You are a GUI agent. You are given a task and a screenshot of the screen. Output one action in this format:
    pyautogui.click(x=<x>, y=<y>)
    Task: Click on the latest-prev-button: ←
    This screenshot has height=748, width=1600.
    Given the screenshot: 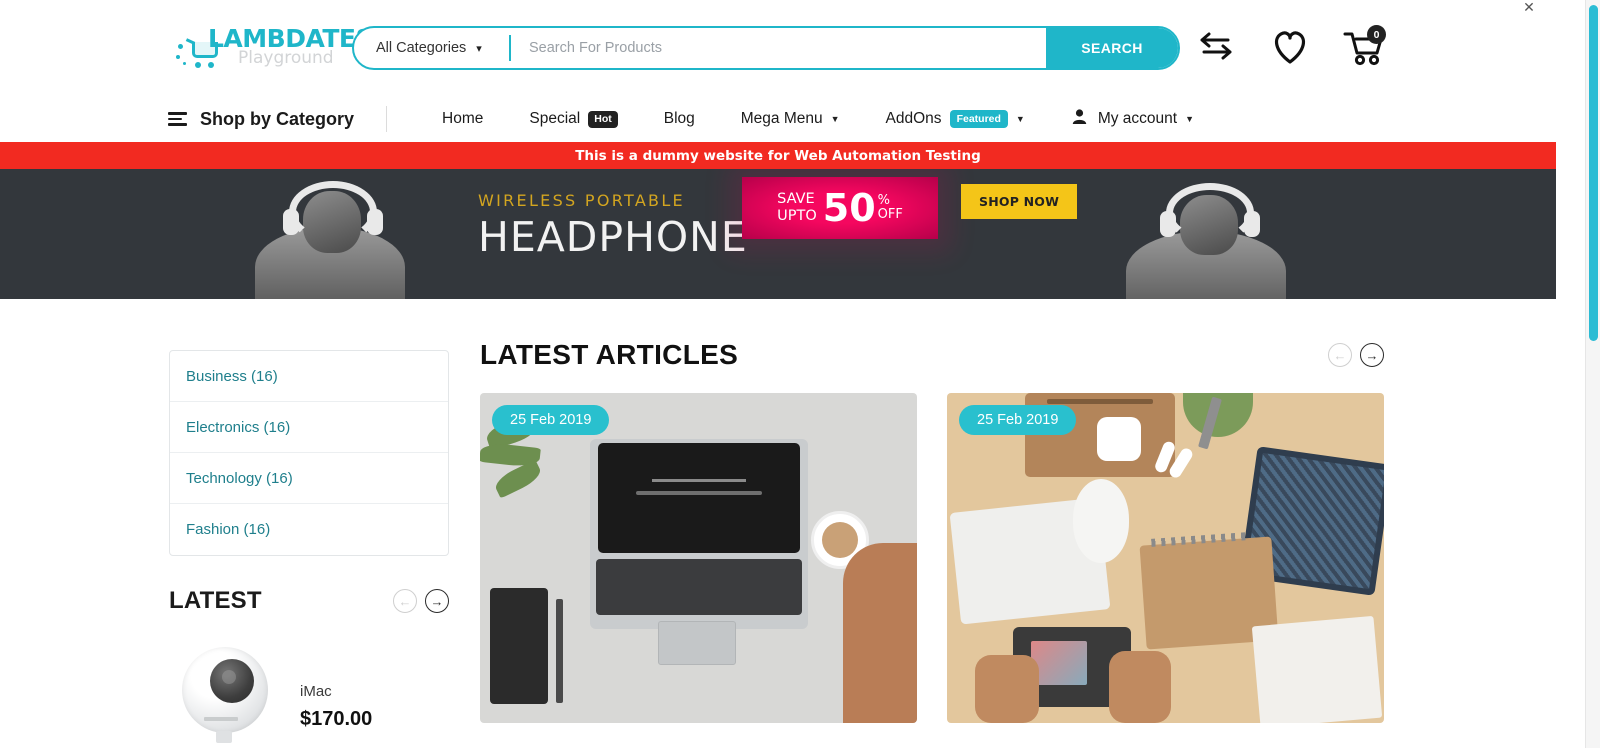 What is the action you would take?
    pyautogui.click(x=405, y=601)
    